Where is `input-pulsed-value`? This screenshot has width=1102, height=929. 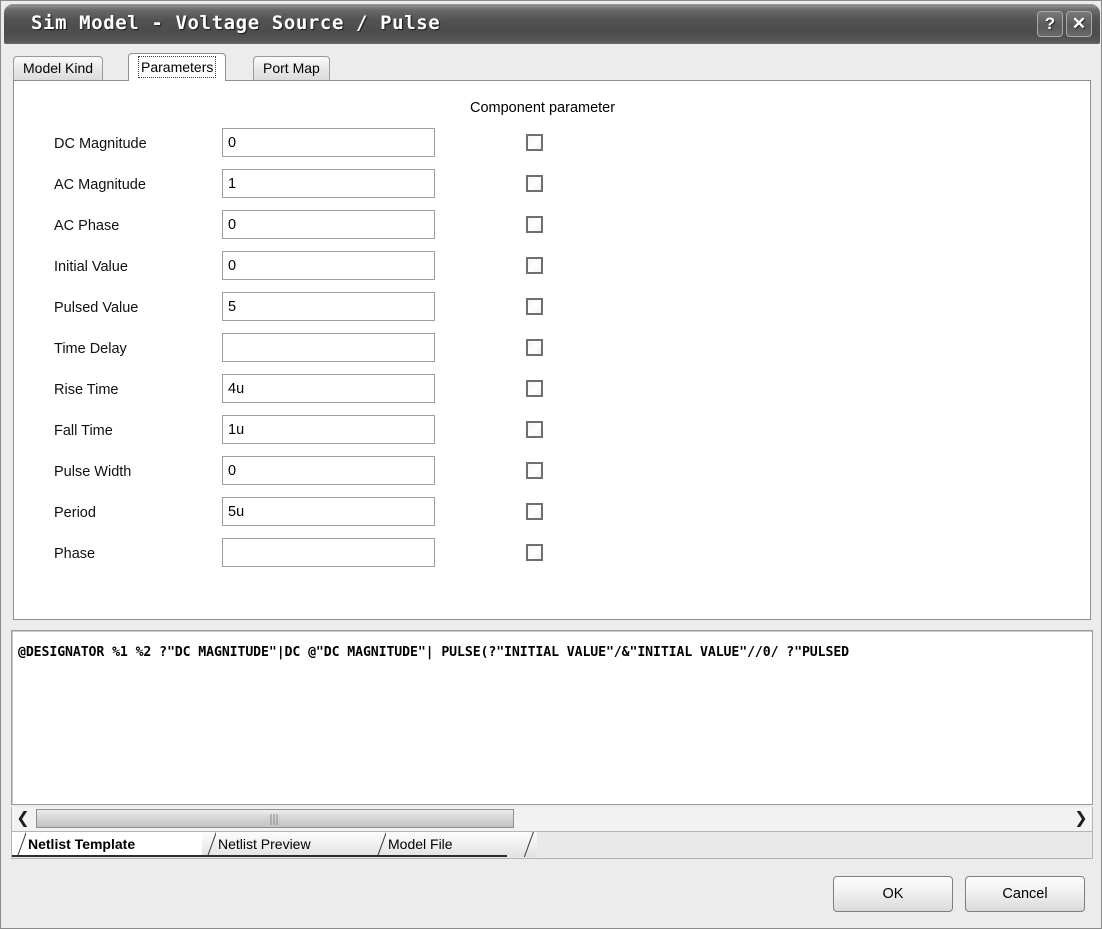 input-pulsed-value is located at coordinates (328, 306).